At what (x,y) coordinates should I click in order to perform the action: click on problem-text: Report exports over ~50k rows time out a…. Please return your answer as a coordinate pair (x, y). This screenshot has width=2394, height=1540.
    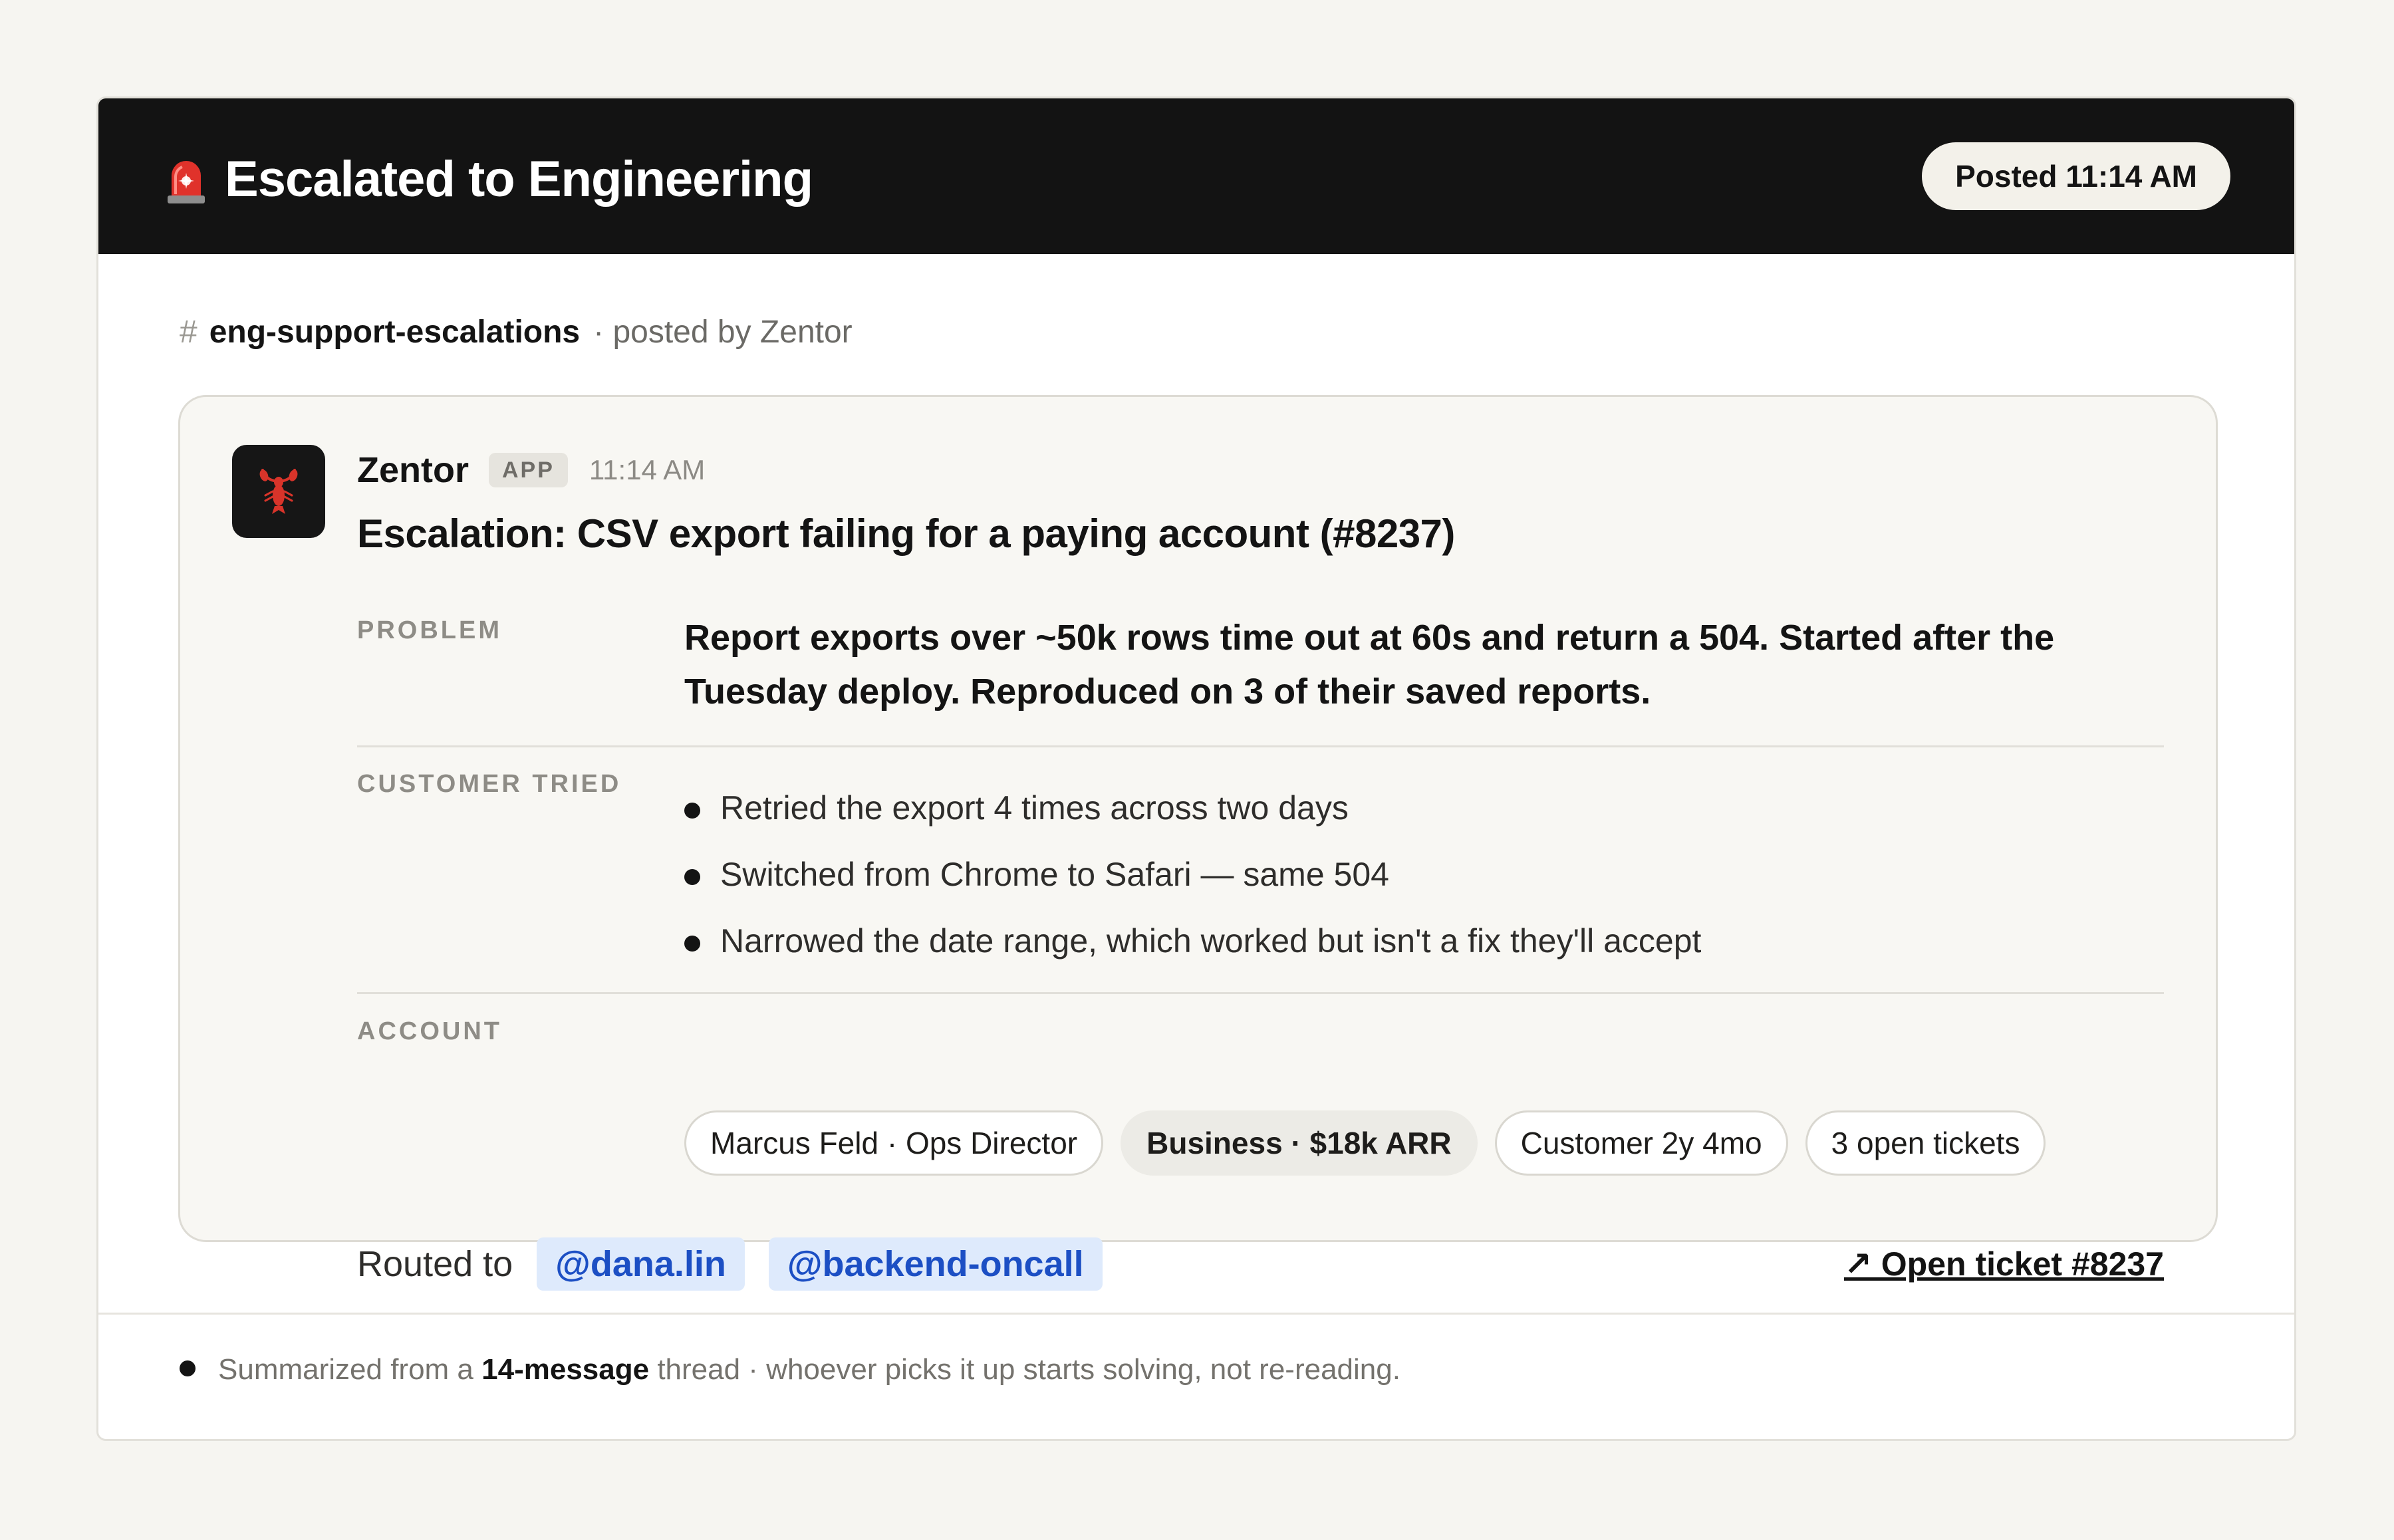
    Looking at the image, I should click on (1370, 664).